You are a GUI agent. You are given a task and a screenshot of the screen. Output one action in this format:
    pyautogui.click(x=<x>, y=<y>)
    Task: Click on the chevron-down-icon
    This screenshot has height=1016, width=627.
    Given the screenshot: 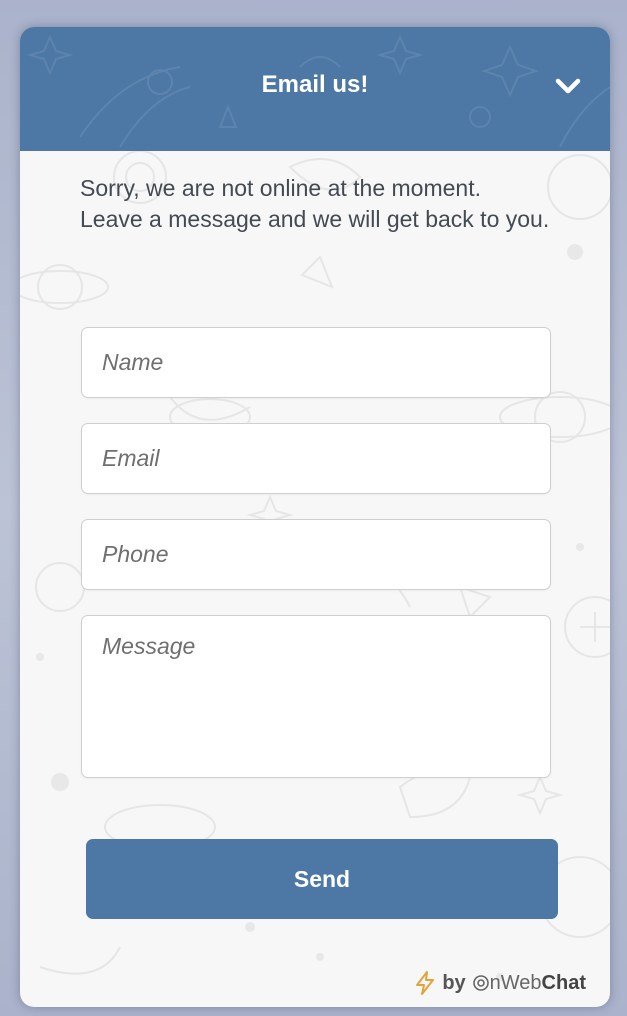 What is the action you would take?
    pyautogui.click(x=568, y=86)
    